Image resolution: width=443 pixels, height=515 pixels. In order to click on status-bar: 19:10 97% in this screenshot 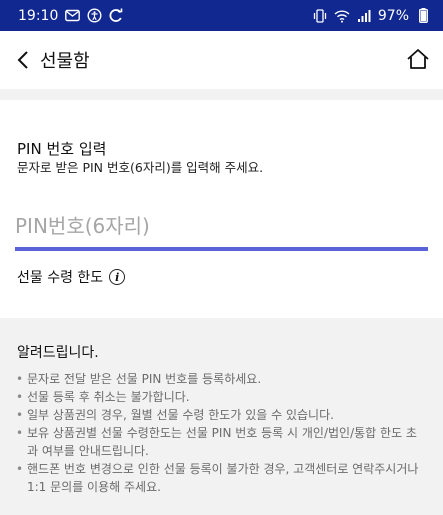, I will do `click(221, 15)`.